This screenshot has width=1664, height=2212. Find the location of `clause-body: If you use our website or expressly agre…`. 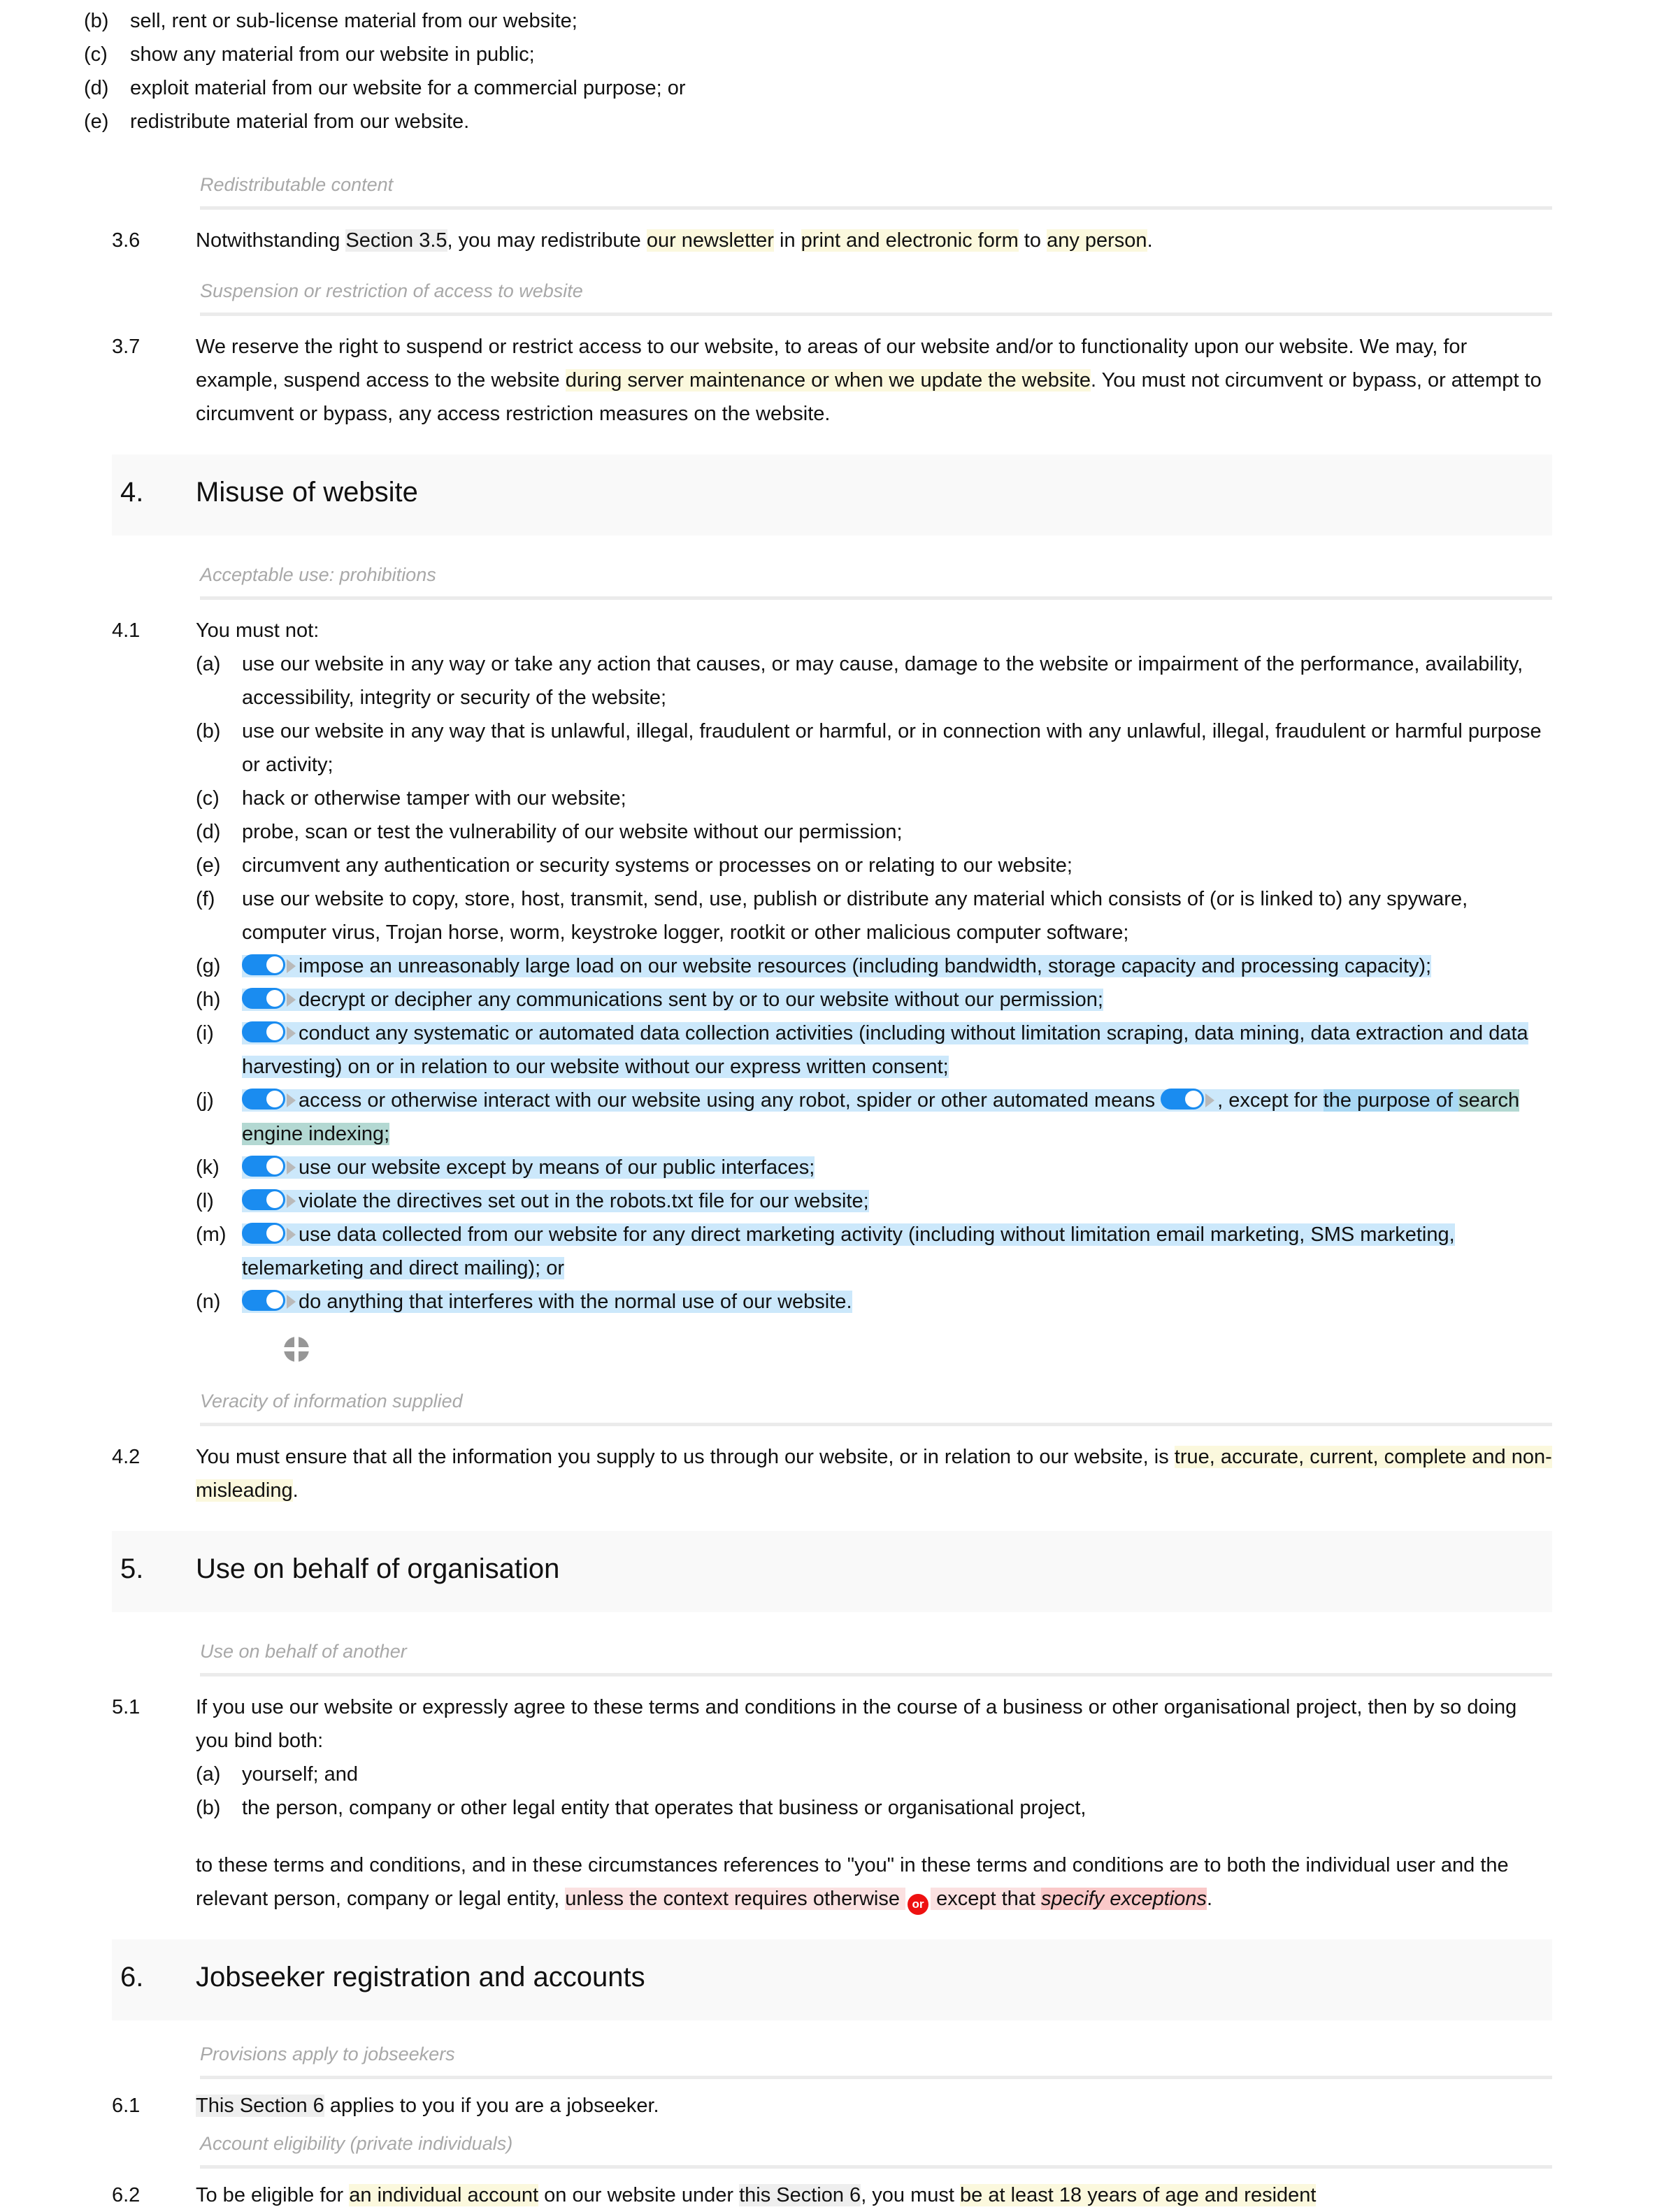

clause-body: If you use our website or expressly agre… is located at coordinates (874, 1803).